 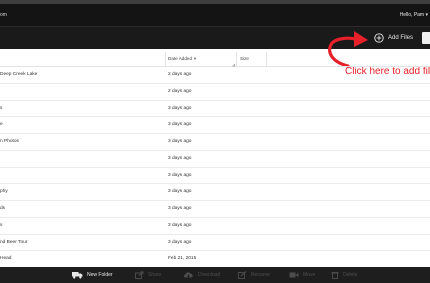 What do you see at coordinates (77, 275) in the screenshot?
I see `truck-icon` at bounding box center [77, 275].